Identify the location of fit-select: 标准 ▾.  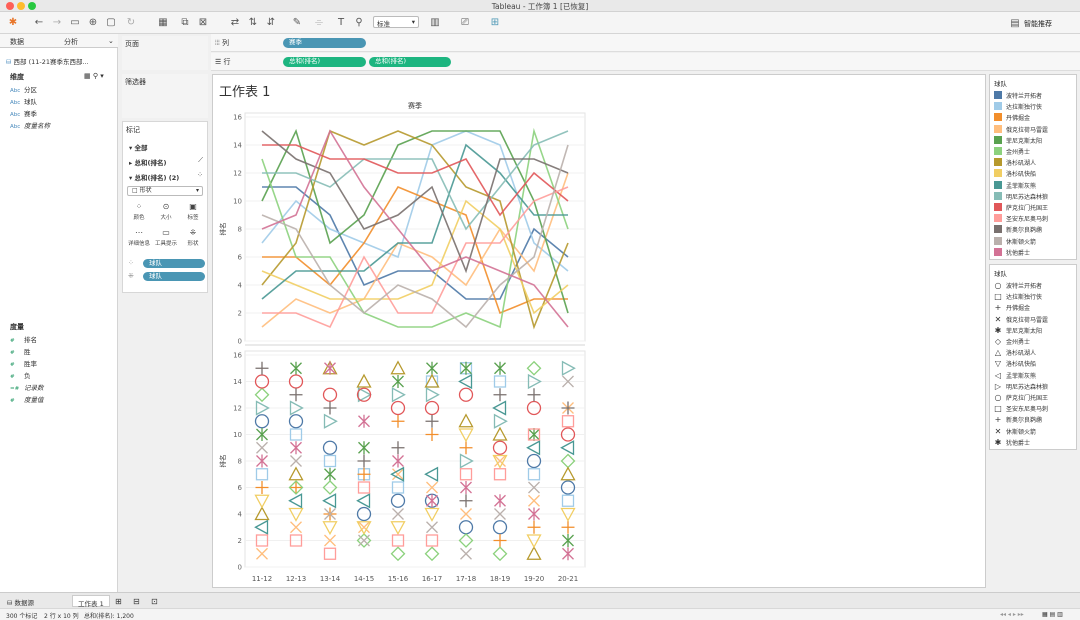
(396, 22).